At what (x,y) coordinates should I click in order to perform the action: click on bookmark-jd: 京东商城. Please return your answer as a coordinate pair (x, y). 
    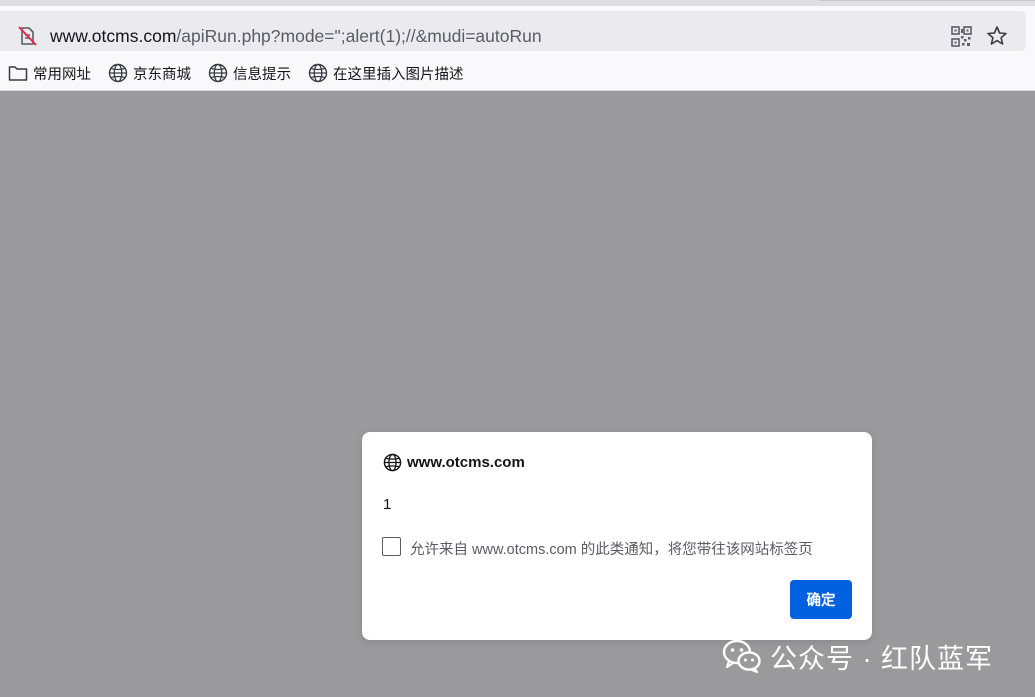
    Looking at the image, I should click on (149, 73).